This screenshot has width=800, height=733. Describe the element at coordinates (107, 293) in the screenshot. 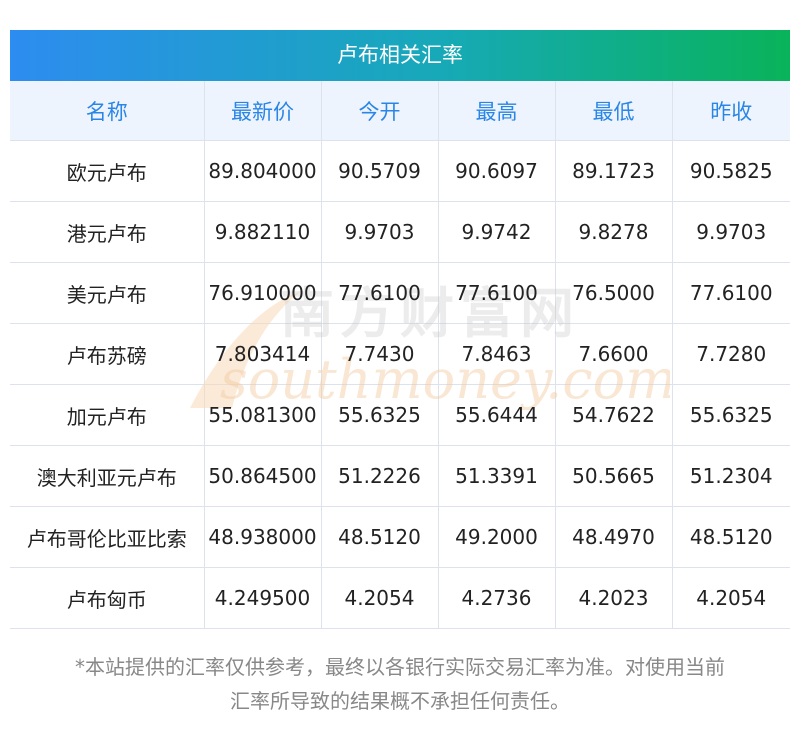

I see `cell-name: 美元卢布` at that location.